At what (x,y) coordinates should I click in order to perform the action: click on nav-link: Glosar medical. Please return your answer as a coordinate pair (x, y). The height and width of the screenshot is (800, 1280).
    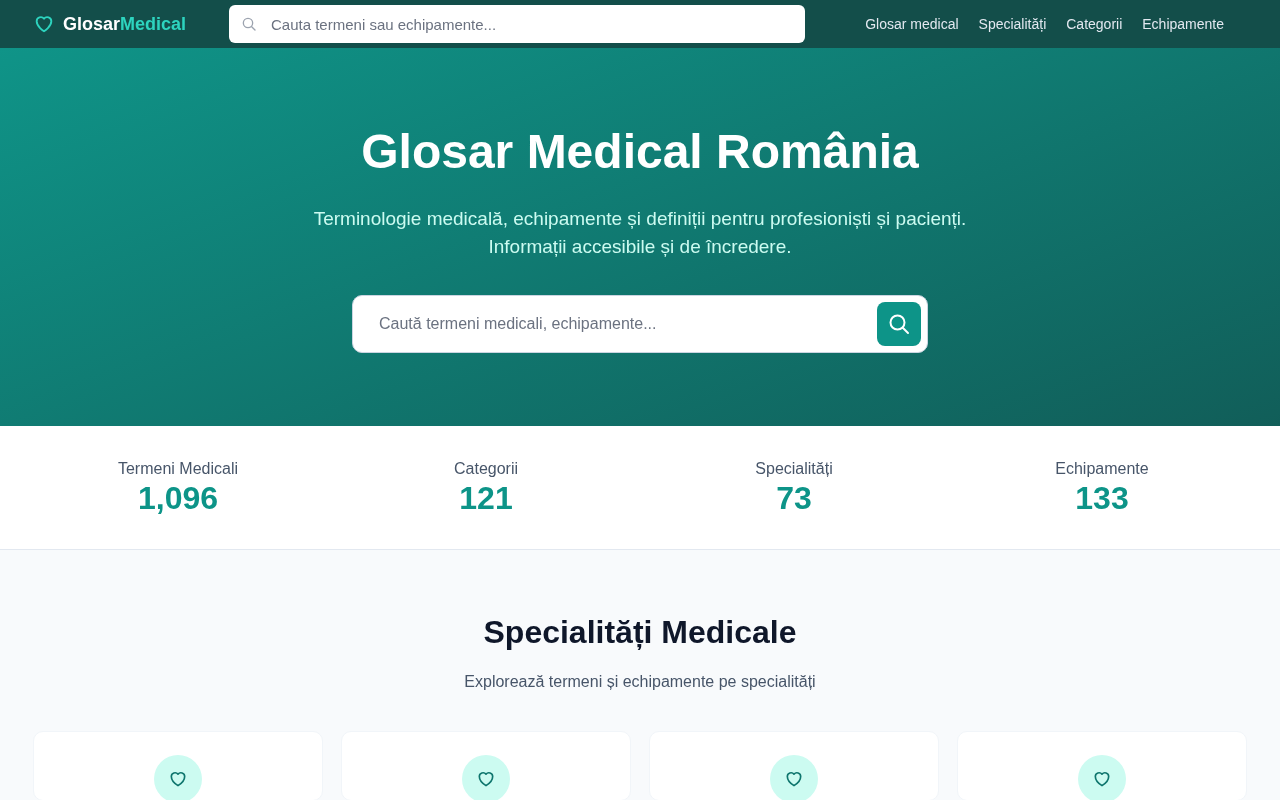
    Looking at the image, I should click on (912, 24).